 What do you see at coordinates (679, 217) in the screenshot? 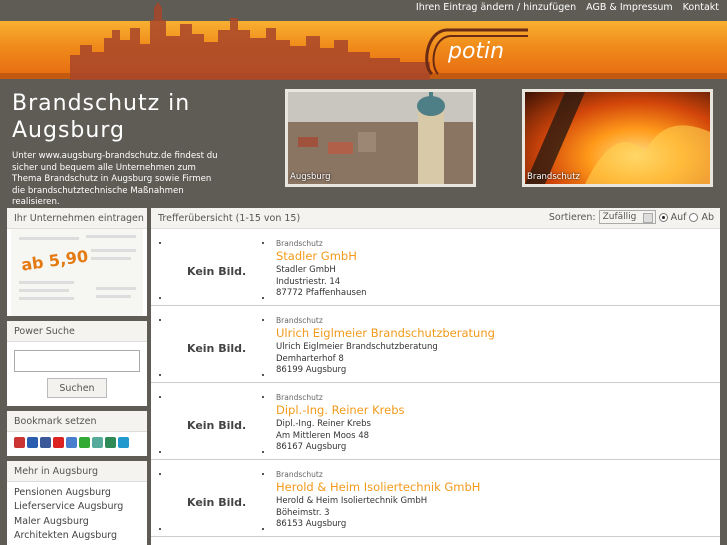
I see `sort-asc-label: Auf` at bounding box center [679, 217].